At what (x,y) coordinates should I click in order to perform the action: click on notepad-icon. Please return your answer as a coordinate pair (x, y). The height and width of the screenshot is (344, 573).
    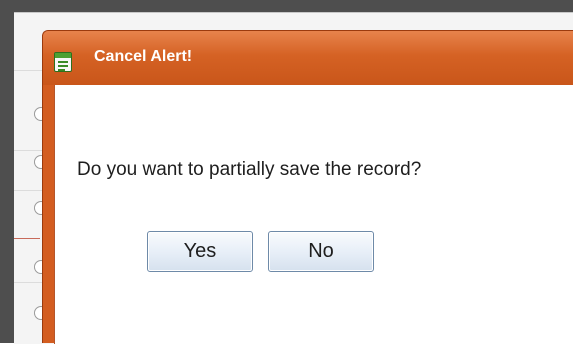
    Looking at the image, I should click on (63, 62).